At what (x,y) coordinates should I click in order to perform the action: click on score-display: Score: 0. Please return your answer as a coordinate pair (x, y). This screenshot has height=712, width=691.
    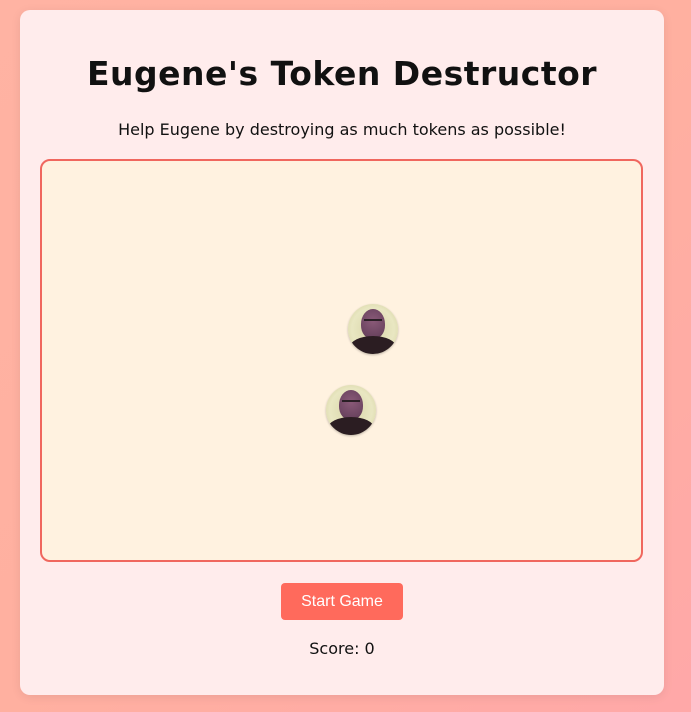
    Looking at the image, I should click on (342, 648).